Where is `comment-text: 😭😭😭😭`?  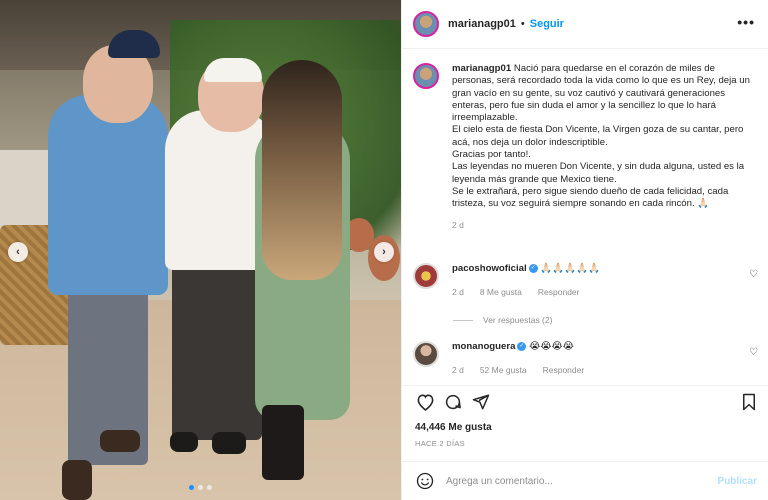
comment-text: 😭😭😭😭 is located at coordinates (551, 346).